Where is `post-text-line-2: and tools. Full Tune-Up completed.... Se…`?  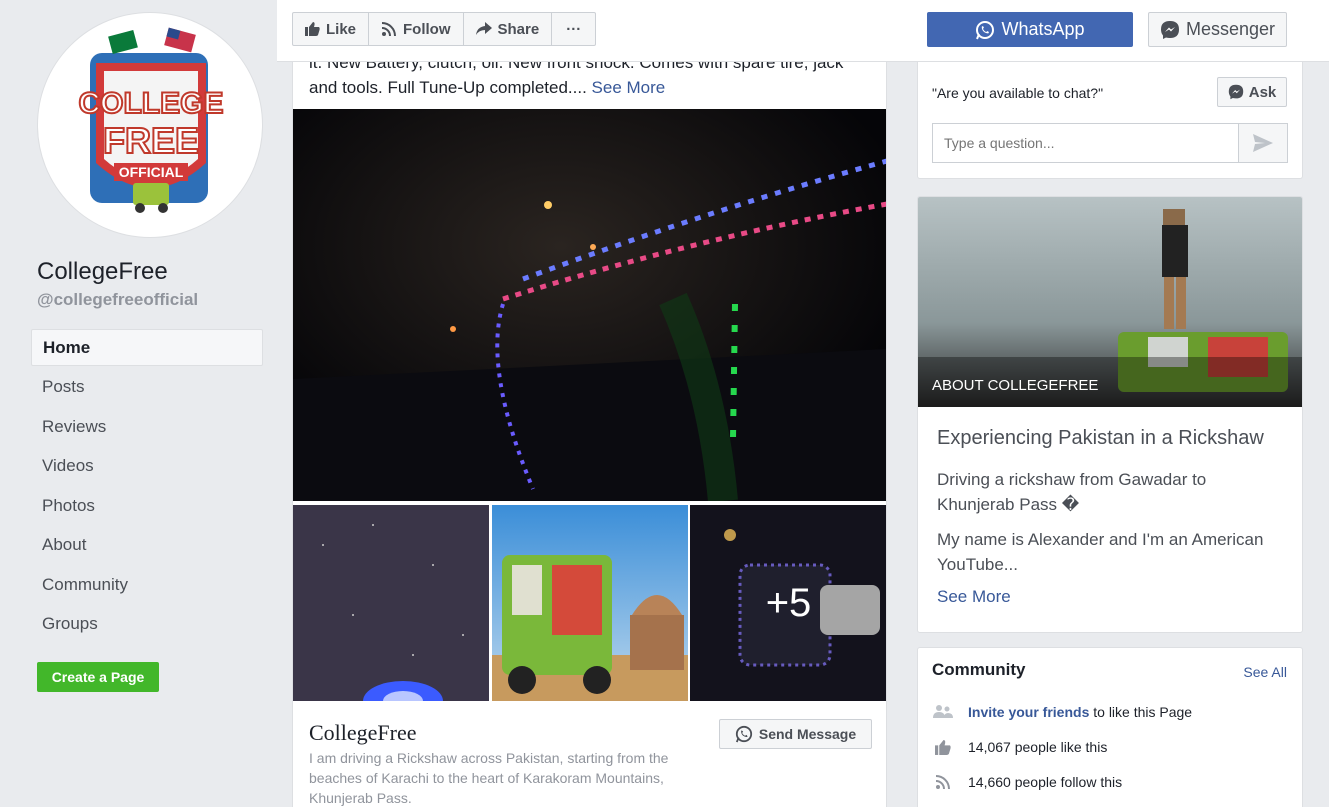 post-text-line-2: and tools. Full Tune-Up completed.... Se… is located at coordinates (487, 87).